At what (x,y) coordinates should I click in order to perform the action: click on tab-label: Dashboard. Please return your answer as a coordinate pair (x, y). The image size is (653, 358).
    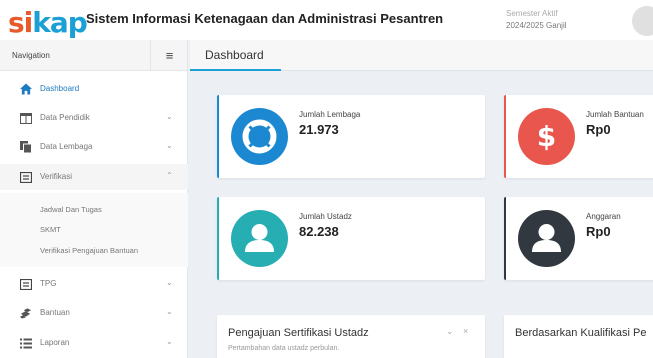
    Looking at the image, I should click on (234, 55).